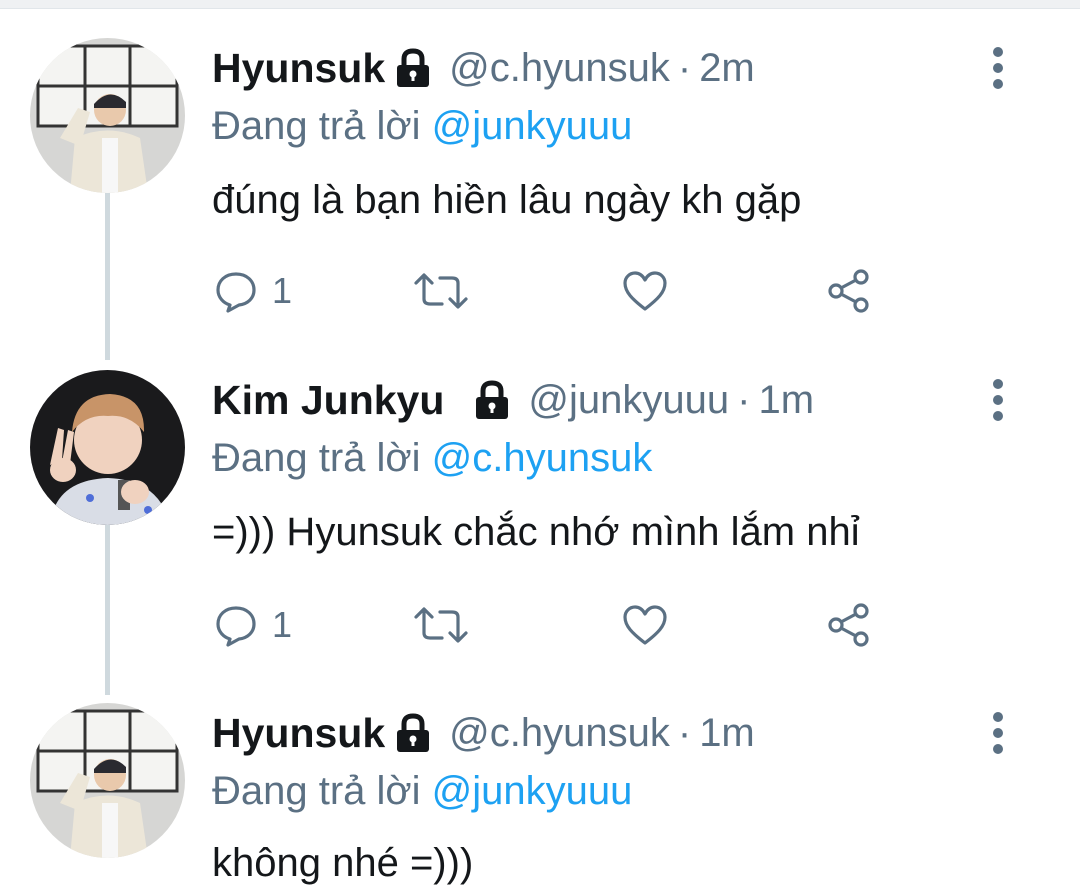  I want to click on tweet-text: =))) Hyunsuk chắc nhớ mình lắm nhỉ, so click(536, 532).